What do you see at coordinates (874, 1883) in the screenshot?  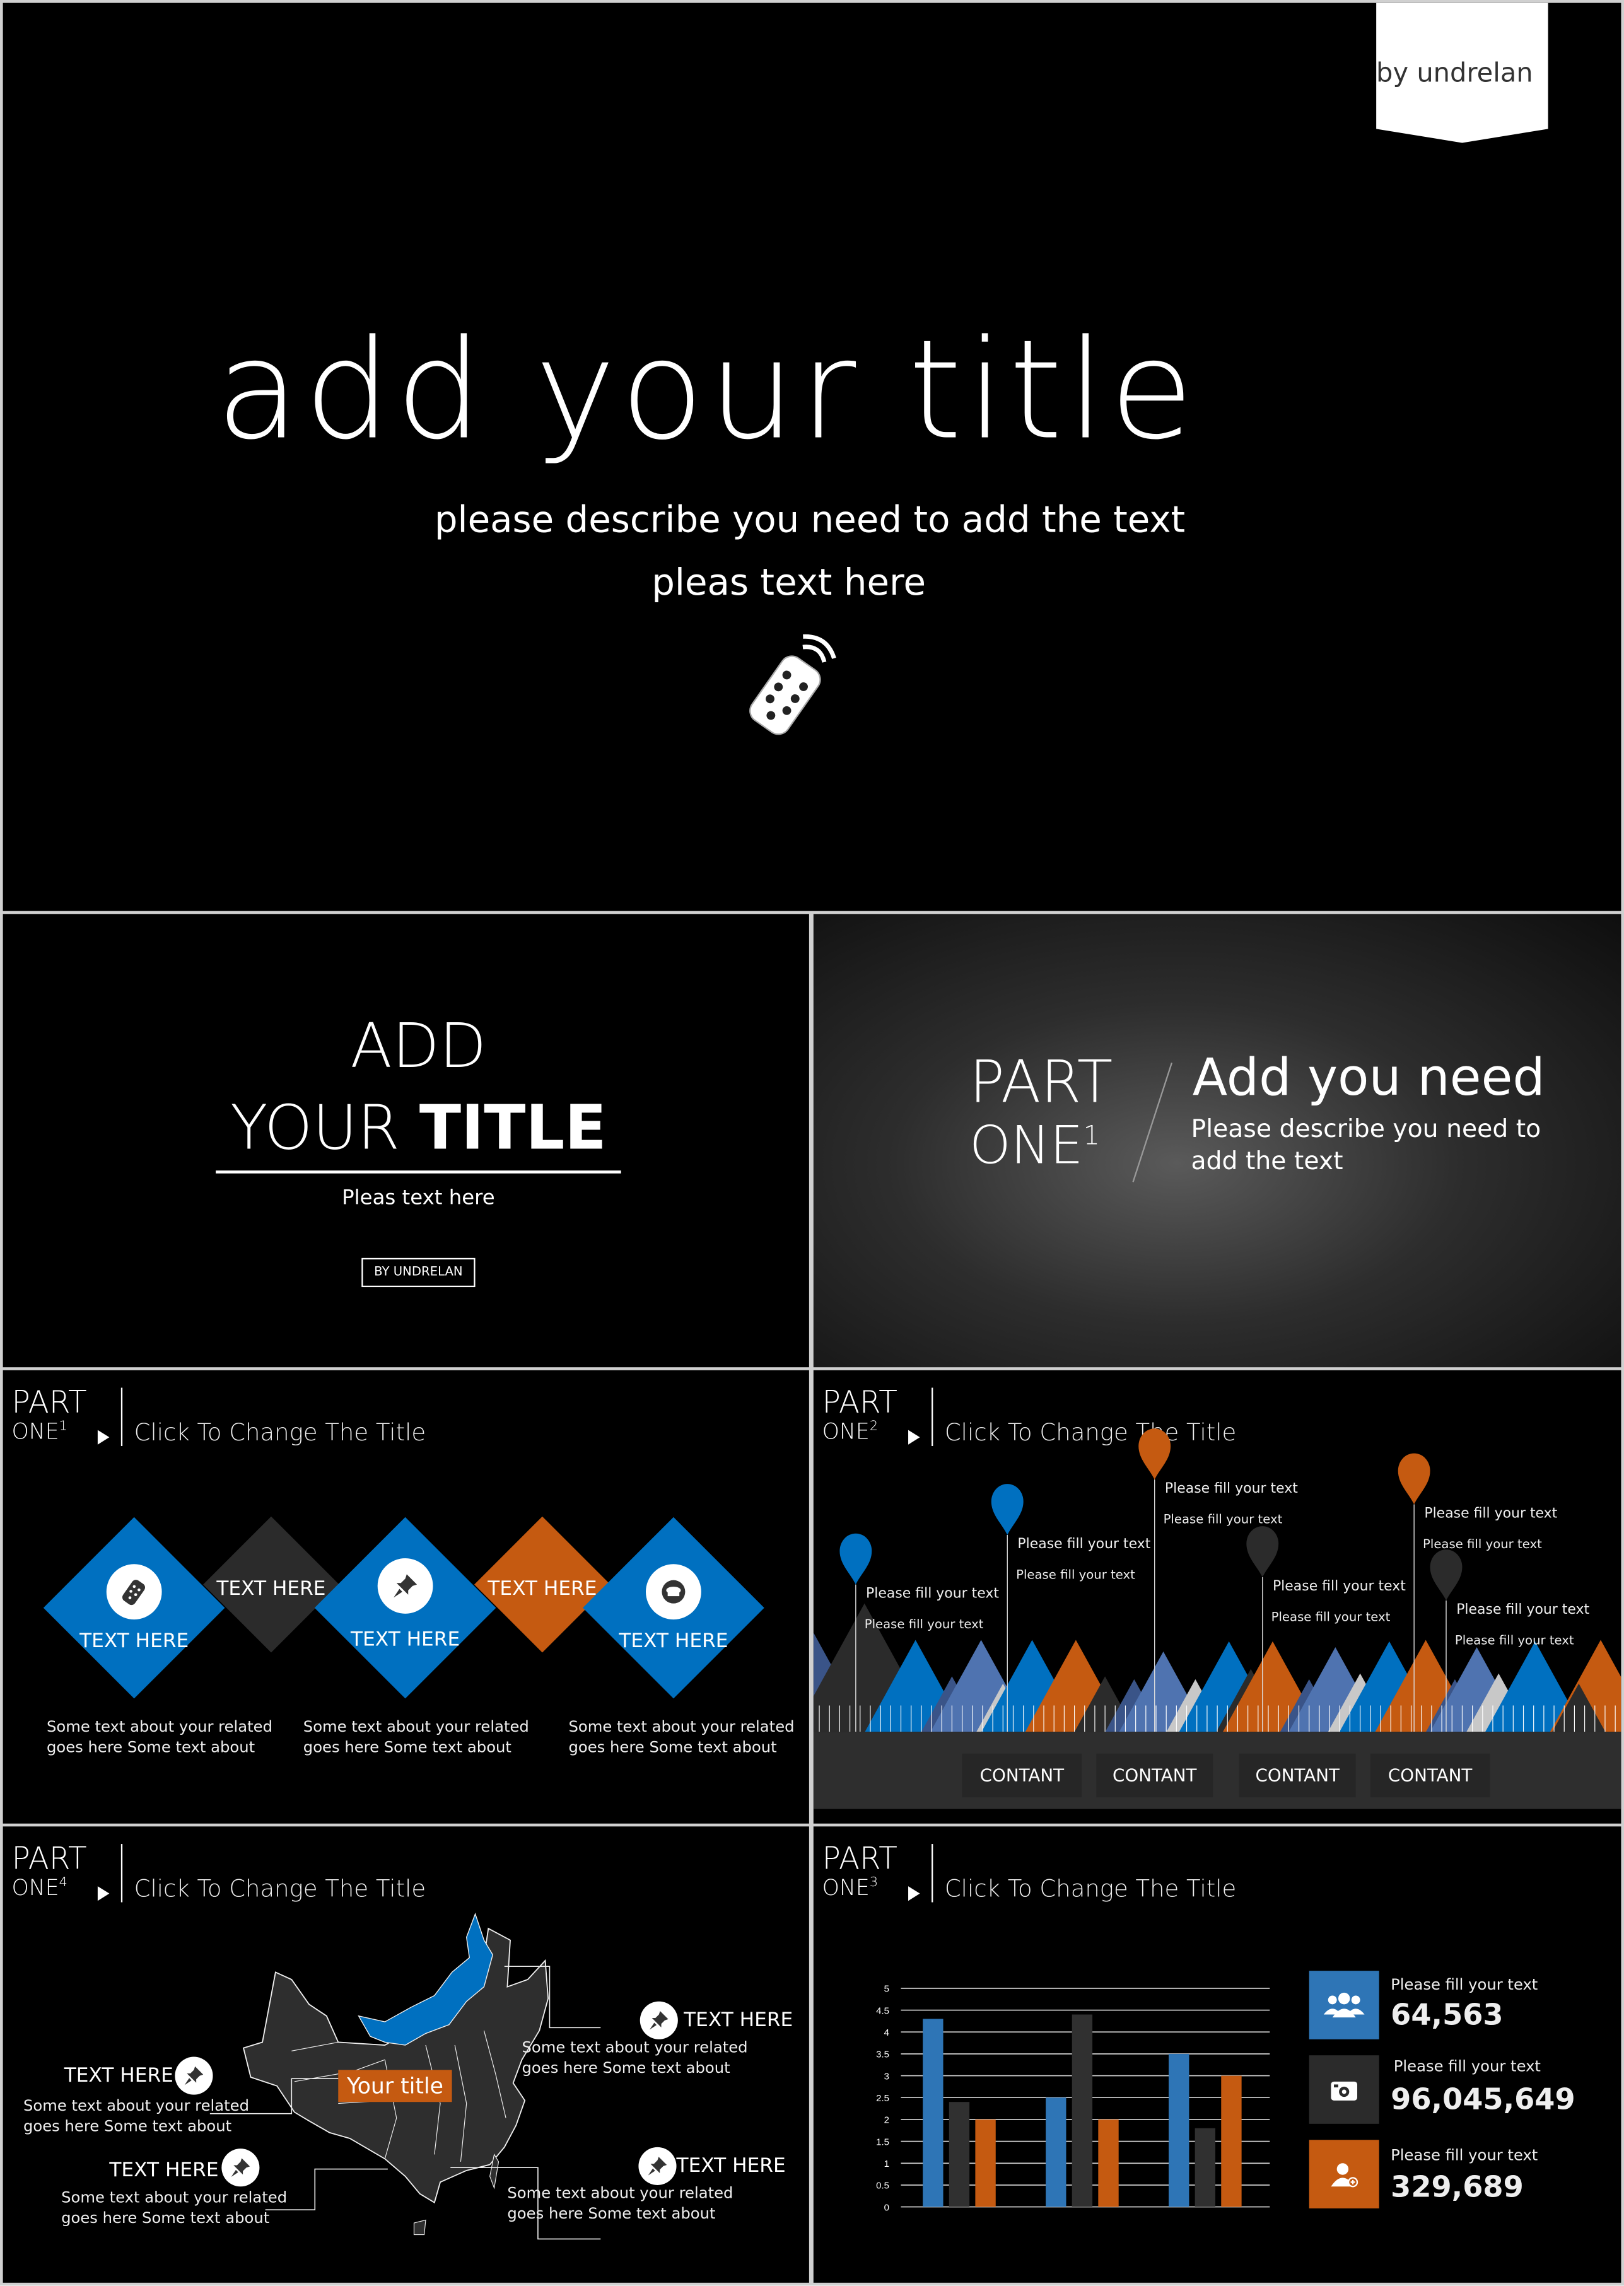 I see `header-number: 3` at bounding box center [874, 1883].